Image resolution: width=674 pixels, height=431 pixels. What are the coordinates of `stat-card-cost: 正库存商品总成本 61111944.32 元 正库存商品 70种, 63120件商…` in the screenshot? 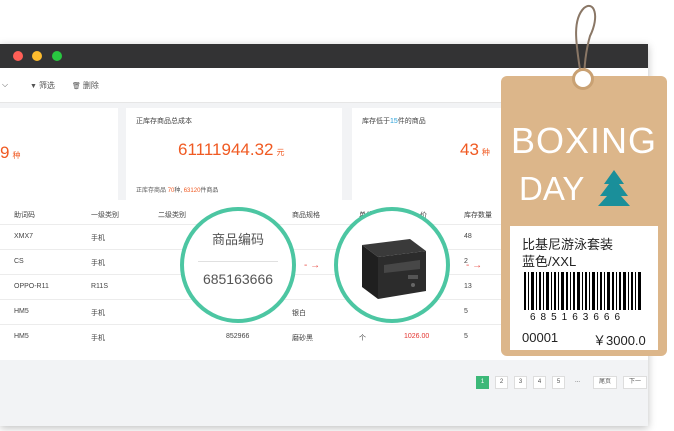 It's located at (234, 154).